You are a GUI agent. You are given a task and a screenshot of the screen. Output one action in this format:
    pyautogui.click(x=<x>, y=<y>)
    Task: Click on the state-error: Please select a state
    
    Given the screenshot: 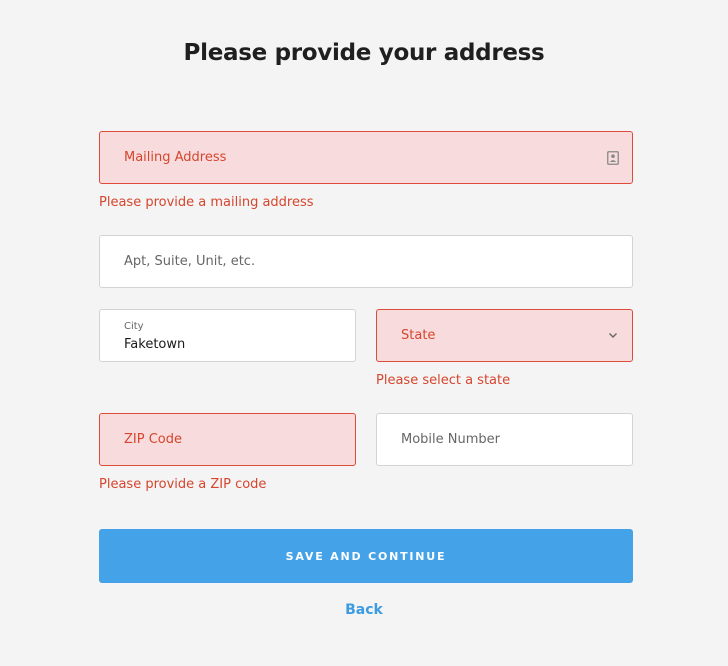 What is the action you would take?
    pyautogui.click(x=443, y=380)
    